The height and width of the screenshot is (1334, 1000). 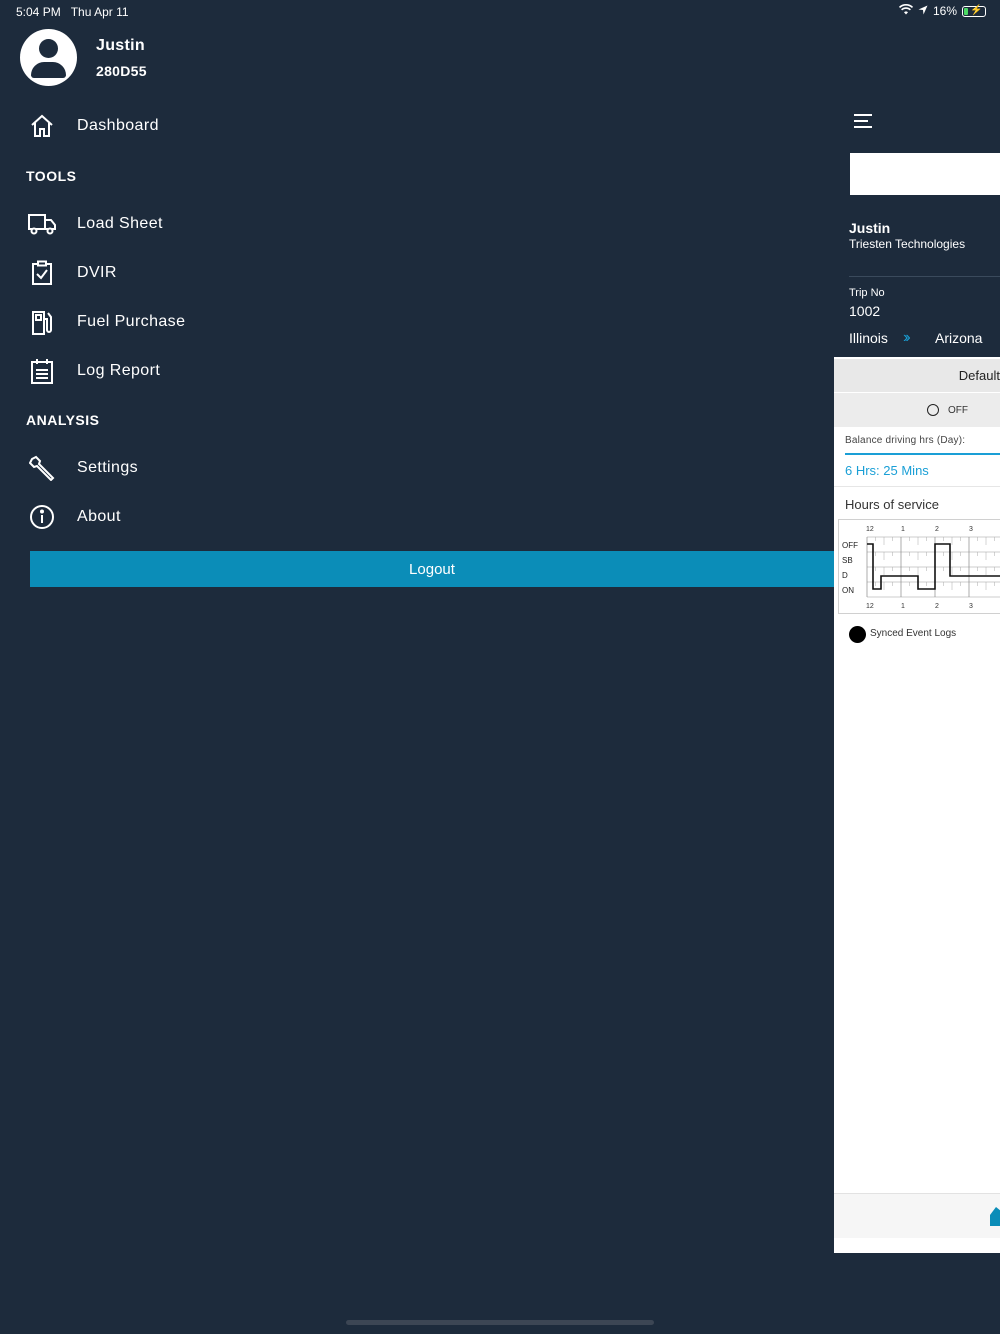 What do you see at coordinates (131, 321) in the screenshot?
I see `nav-label-fuel-purchase: Fuel Purchase` at bounding box center [131, 321].